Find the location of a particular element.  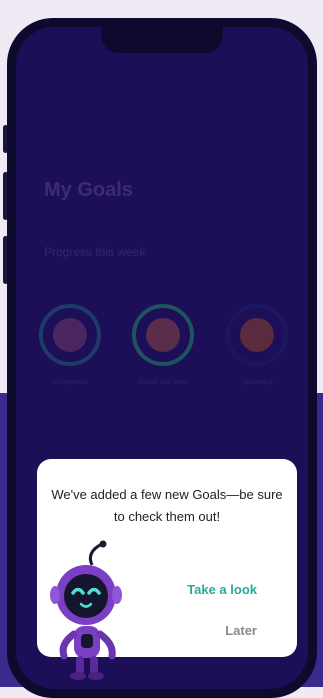

take-a-look-button: Take a look is located at coordinates (222, 589).